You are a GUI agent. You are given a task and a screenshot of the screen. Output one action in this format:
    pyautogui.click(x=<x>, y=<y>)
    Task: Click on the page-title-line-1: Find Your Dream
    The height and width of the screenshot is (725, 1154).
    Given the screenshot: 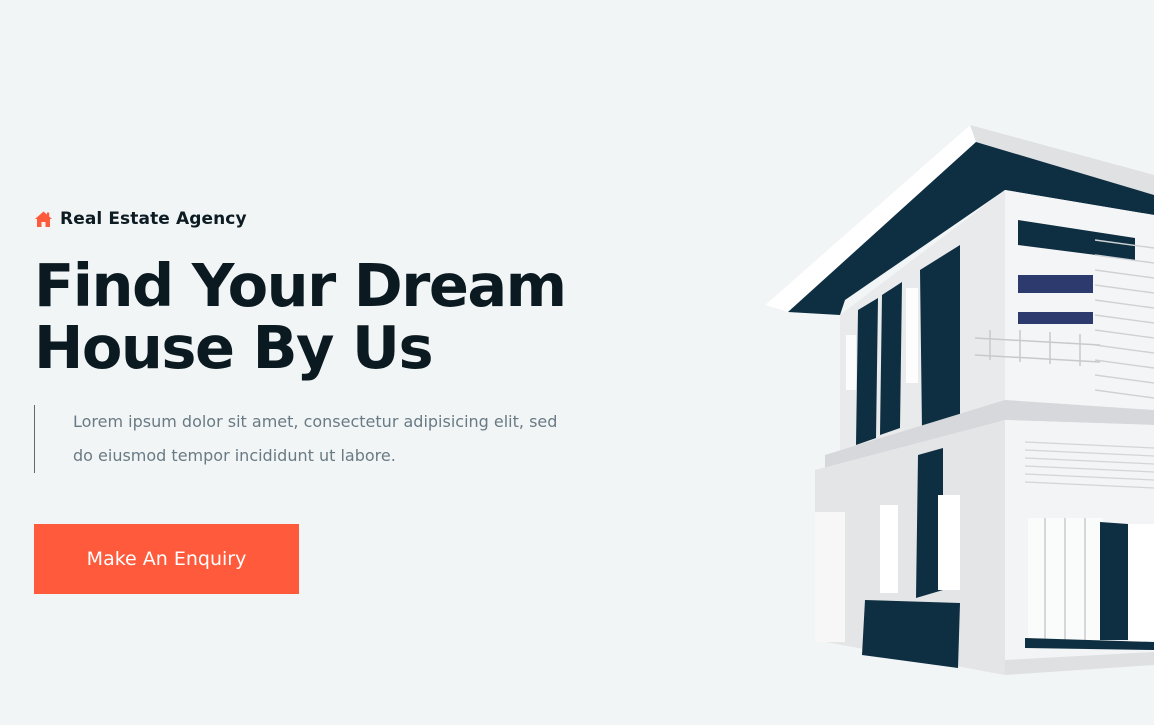 What is the action you would take?
    pyautogui.click(x=300, y=285)
    